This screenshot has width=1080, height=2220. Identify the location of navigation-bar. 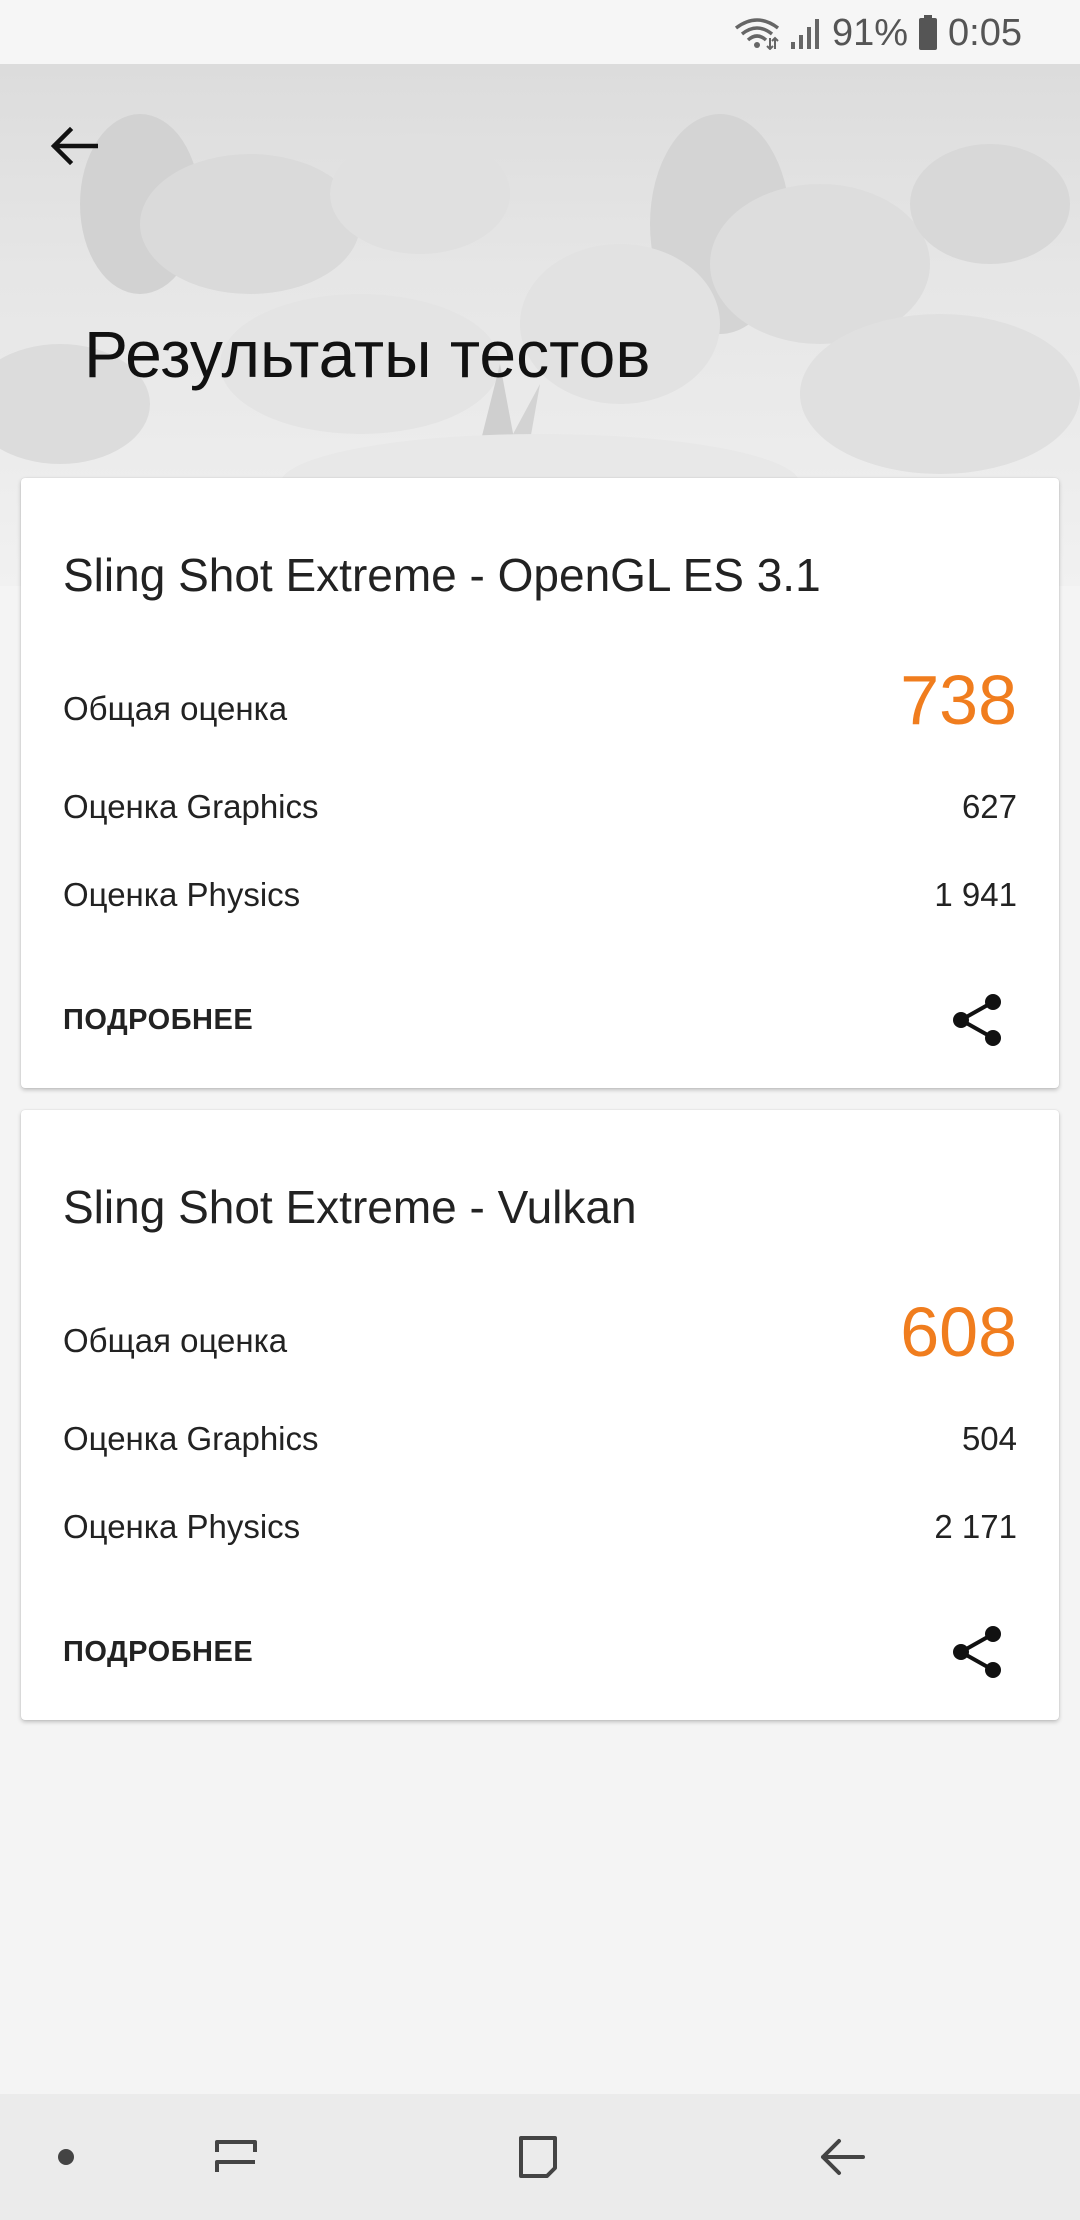
(540, 2157).